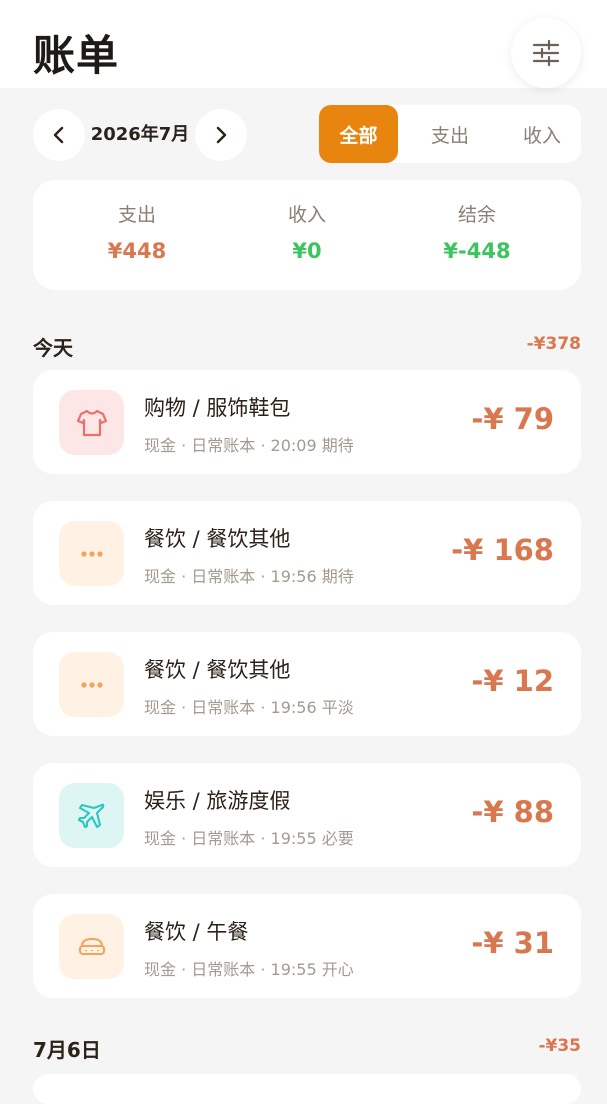 The width and height of the screenshot is (607, 1104). I want to click on summary-balance-value: ¥-448, so click(477, 251).